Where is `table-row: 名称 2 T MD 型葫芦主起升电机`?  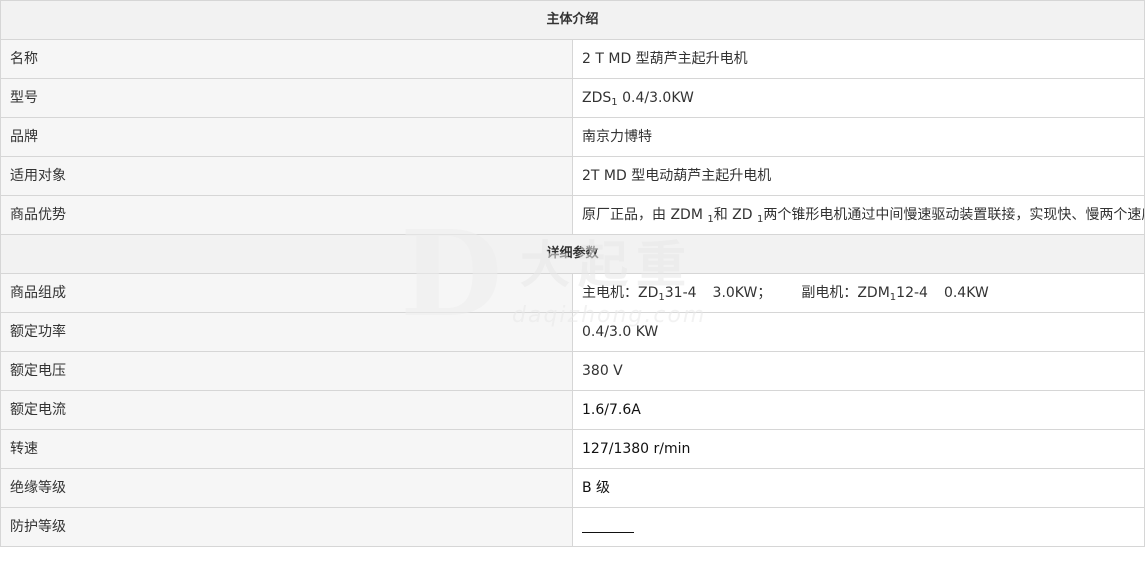 table-row: 名称 2 T MD 型葫芦主起升电机 is located at coordinates (572, 59).